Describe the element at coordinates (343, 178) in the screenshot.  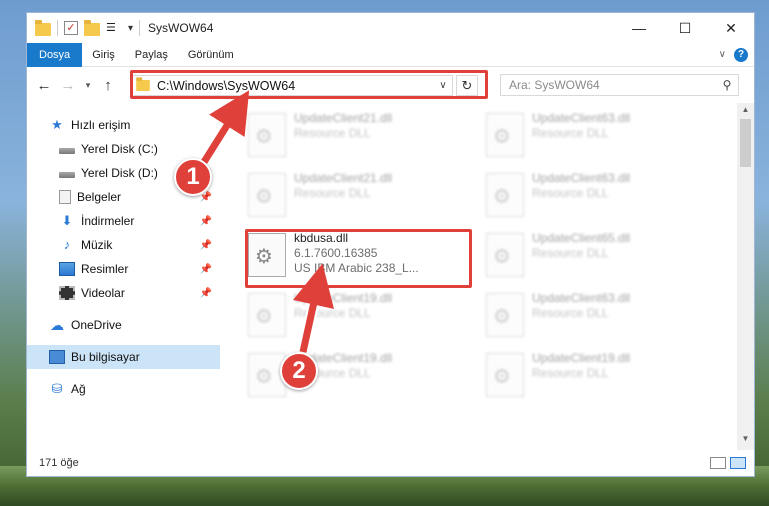
I see `file-name: UpdateClient21.dll` at that location.